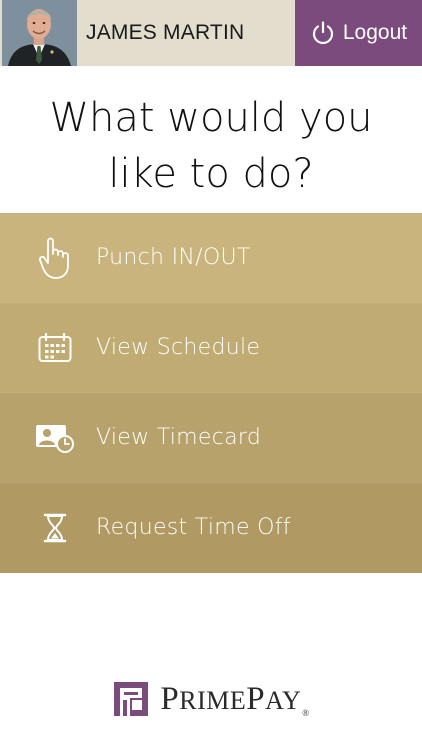 Image resolution: width=422 pixels, height=750 pixels. What do you see at coordinates (375, 32) in the screenshot?
I see `logout-label: Logout` at bounding box center [375, 32].